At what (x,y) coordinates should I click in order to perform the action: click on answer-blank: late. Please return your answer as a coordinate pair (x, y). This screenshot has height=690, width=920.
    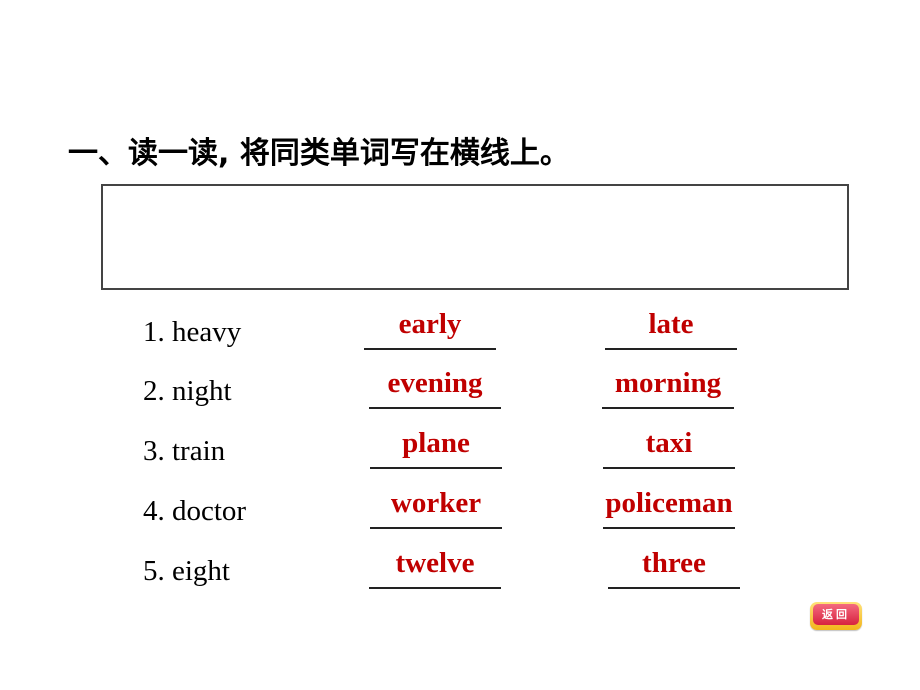
    Looking at the image, I should click on (671, 329).